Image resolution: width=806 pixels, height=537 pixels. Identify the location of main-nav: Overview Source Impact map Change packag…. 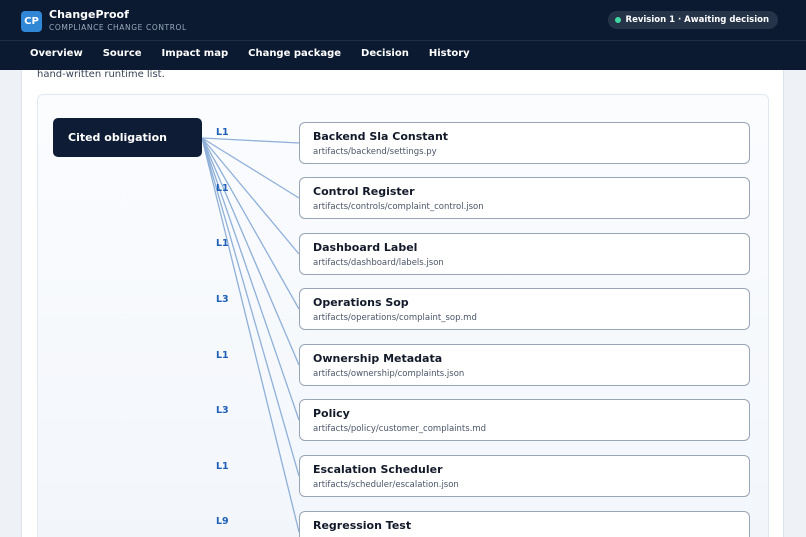
(260, 54).